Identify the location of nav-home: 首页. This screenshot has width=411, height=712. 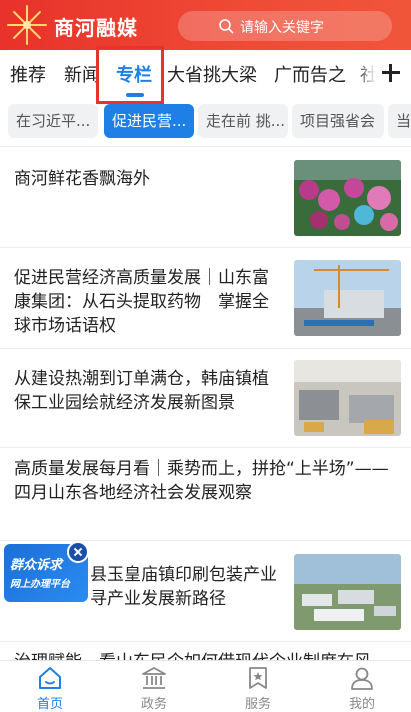
(50, 688).